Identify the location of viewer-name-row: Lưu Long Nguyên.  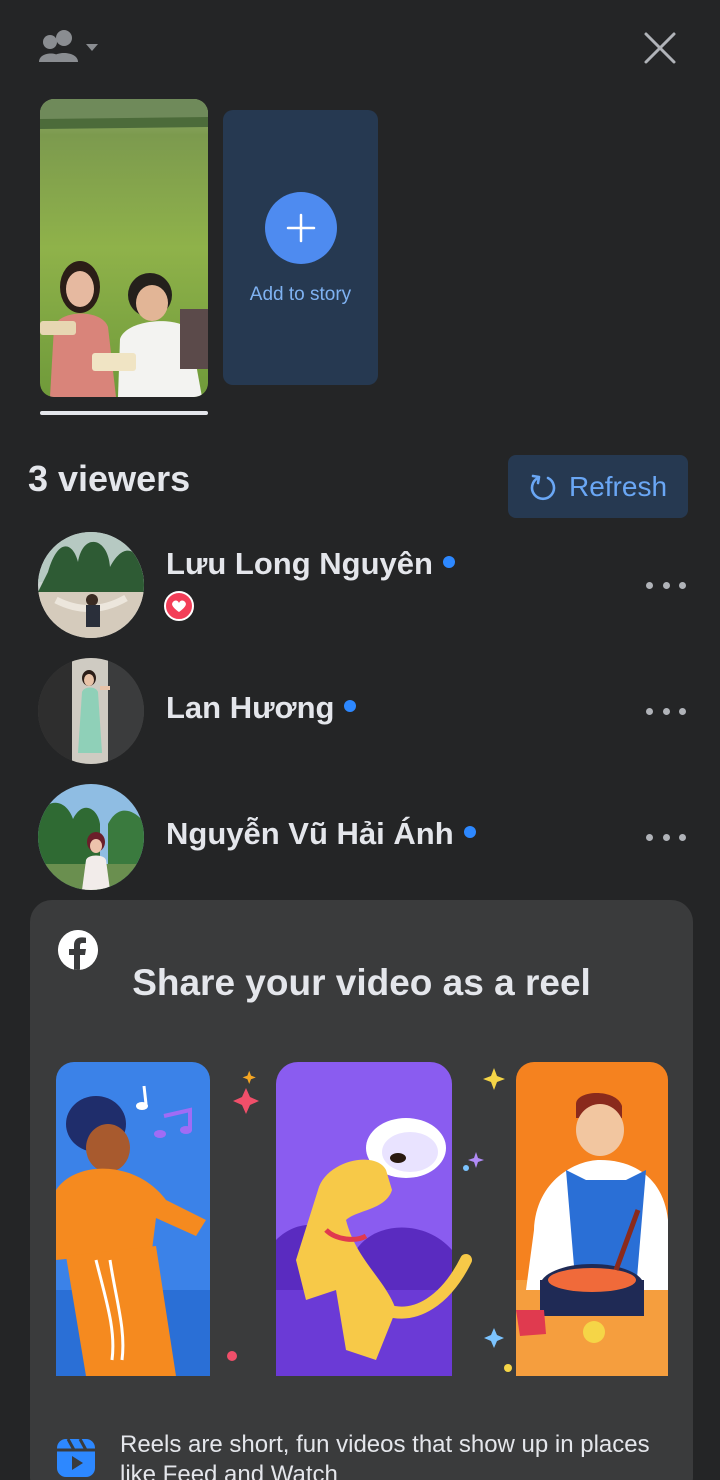
(310, 564).